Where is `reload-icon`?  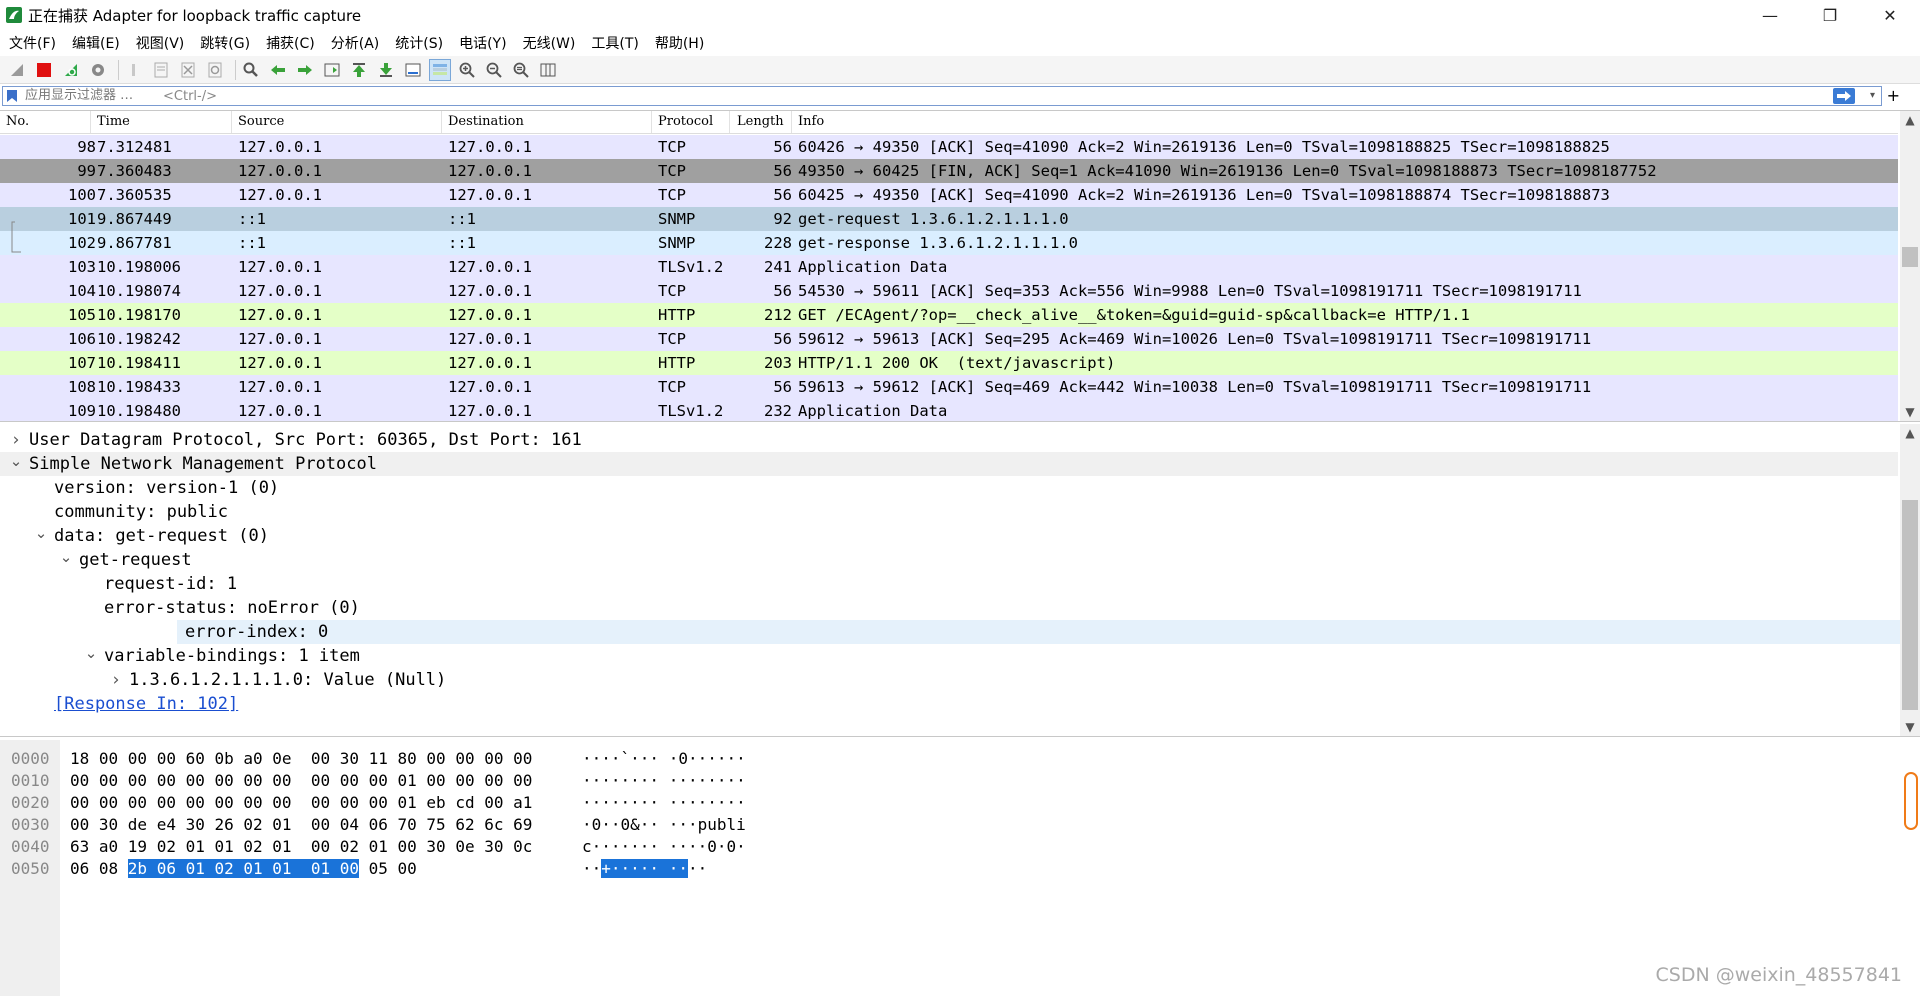
reload-icon is located at coordinates (215, 70).